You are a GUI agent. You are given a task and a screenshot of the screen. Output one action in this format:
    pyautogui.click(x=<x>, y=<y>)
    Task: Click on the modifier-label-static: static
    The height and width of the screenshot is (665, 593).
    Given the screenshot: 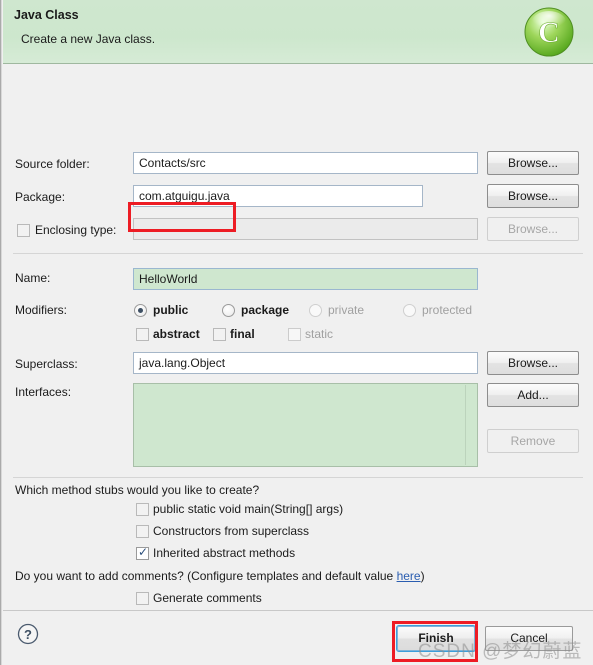 What is the action you would take?
    pyautogui.click(x=319, y=334)
    